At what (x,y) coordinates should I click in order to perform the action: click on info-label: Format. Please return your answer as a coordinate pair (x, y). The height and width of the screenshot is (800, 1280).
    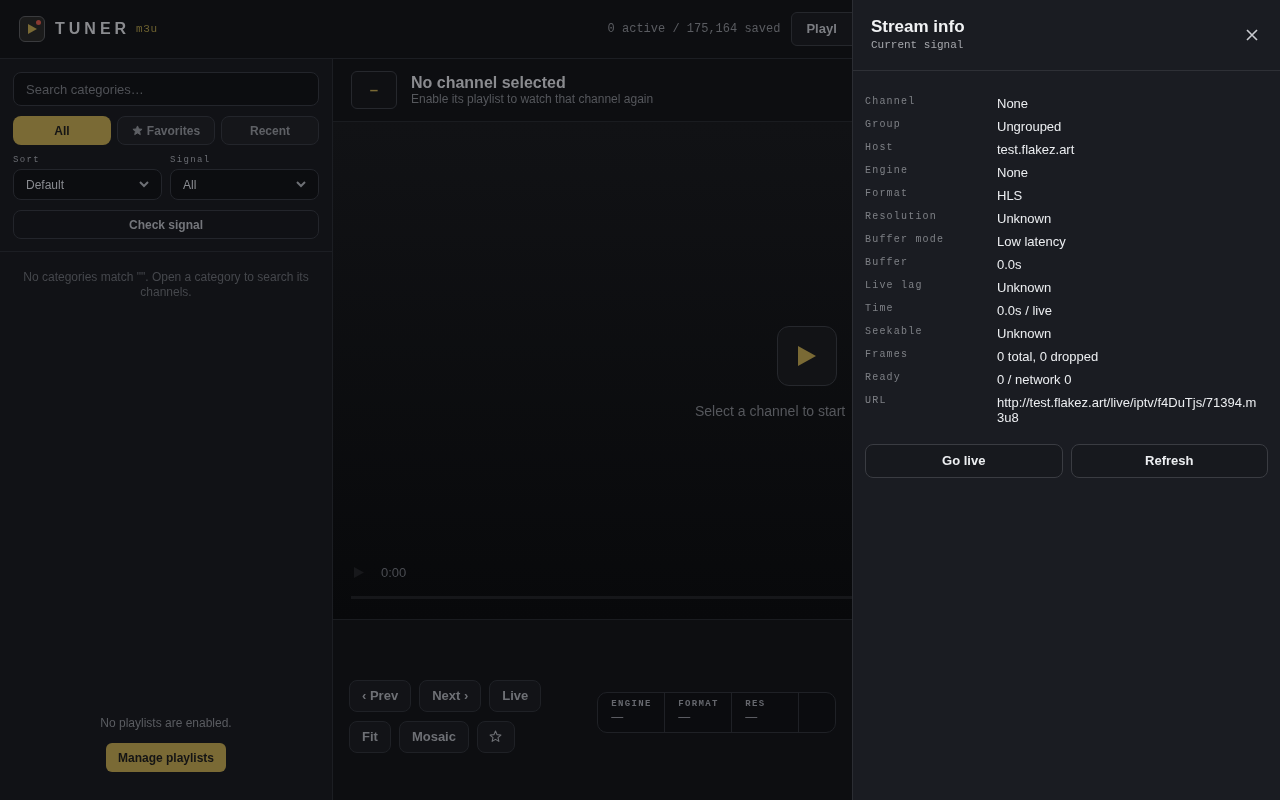
    Looking at the image, I should click on (887, 194).